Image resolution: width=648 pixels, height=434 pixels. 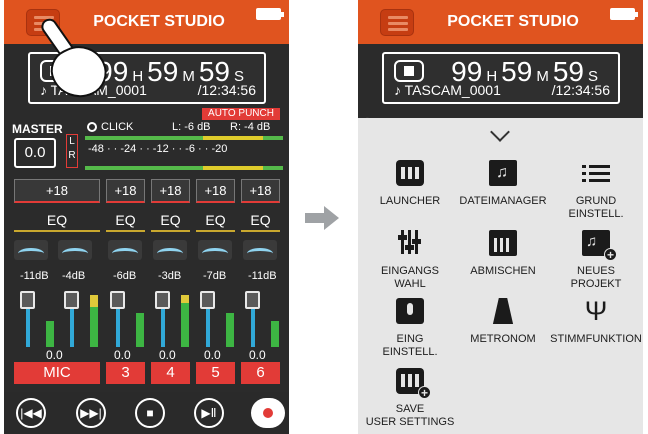 I want to click on metronome-item: METRONOM, so click(x=503, y=329).